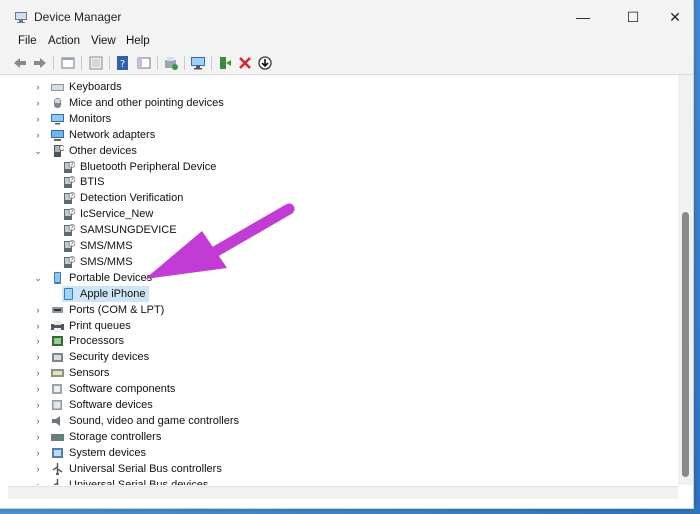 This screenshot has height=514, width=700. I want to click on tree-category: › Processors, so click(79, 341).